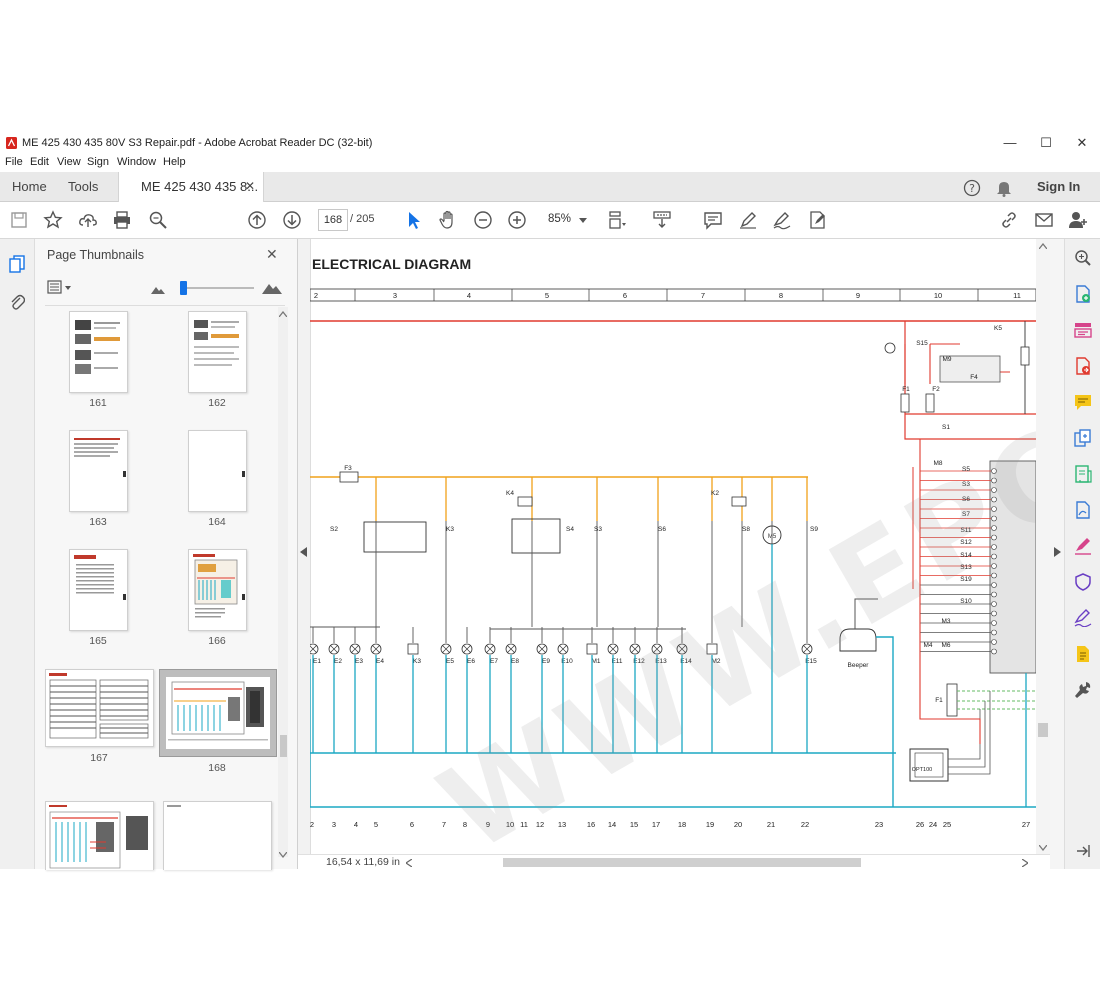 The height and width of the screenshot is (1000, 1100). I want to click on enlarge-thumbnails-icon, so click(272, 287).